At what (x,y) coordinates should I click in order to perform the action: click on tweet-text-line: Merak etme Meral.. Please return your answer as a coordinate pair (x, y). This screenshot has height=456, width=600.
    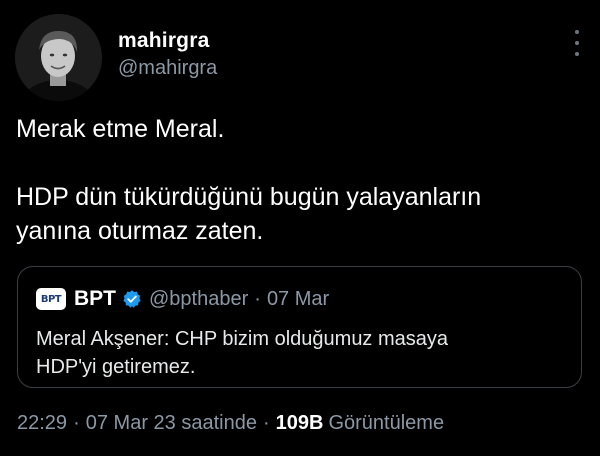
    Looking at the image, I should click on (120, 129).